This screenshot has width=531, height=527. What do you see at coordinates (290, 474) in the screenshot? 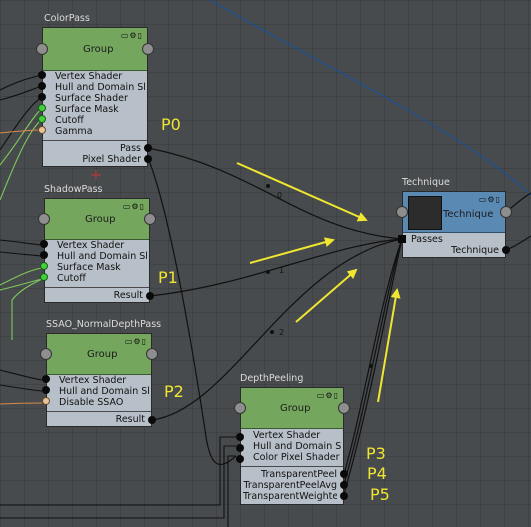
I see `port-transparent-peel: TransparentPeel` at bounding box center [290, 474].